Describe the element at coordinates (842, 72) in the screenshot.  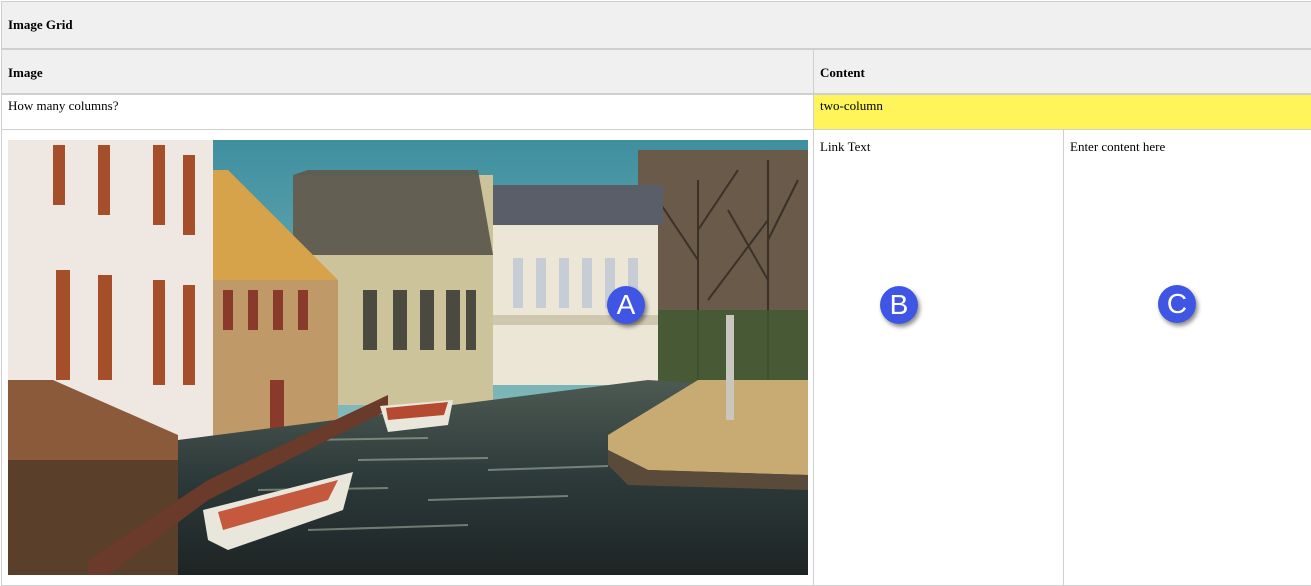
I see `content-column-header: Content` at that location.